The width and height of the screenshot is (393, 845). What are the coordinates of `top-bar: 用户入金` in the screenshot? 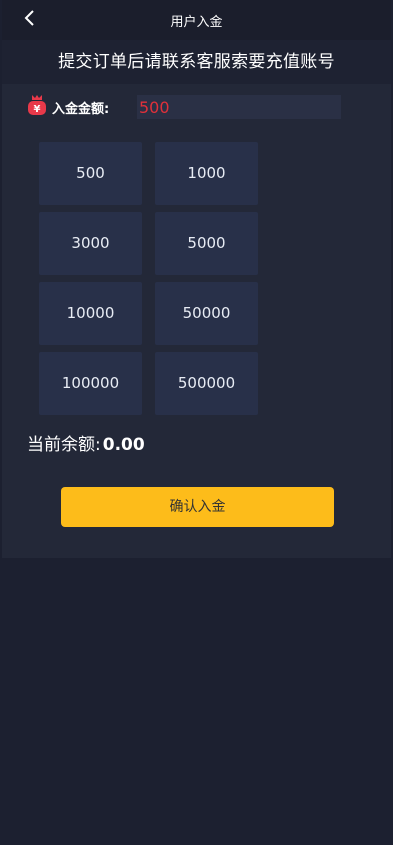 It's located at (196, 20).